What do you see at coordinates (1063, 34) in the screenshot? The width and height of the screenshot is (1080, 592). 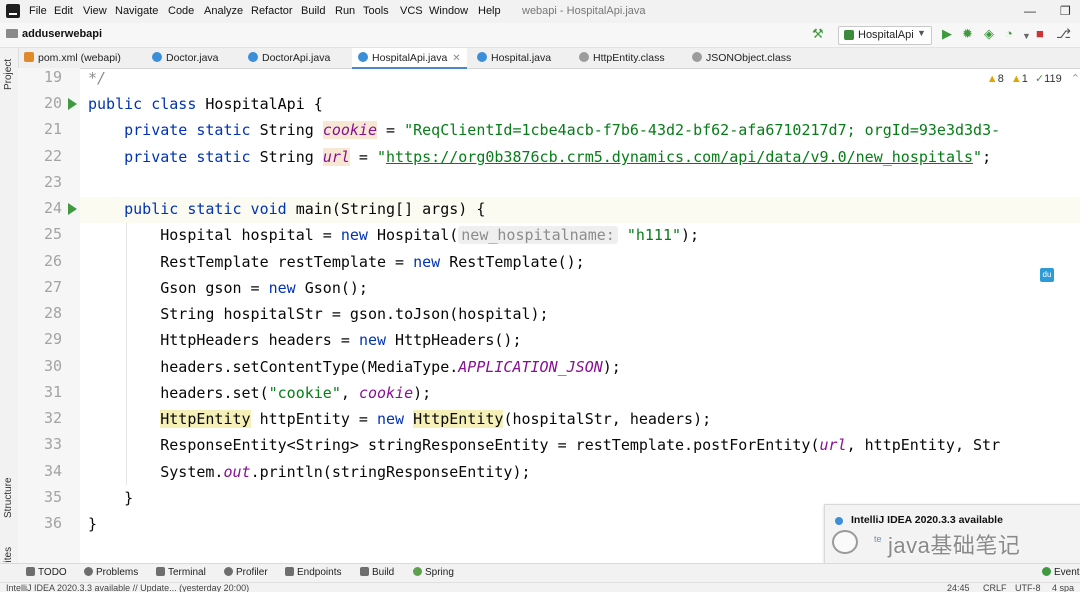 I see `git-icon: ⎇` at bounding box center [1063, 34].